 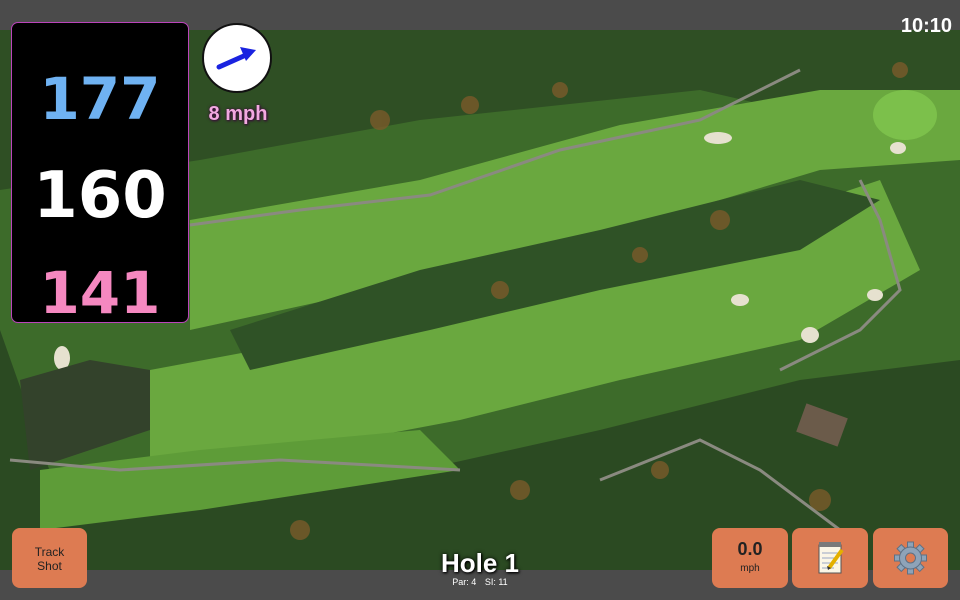 What do you see at coordinates (464, 582) in the screenshot?
I see `hole-par: Par: 4` at bounding box center [464, 582].